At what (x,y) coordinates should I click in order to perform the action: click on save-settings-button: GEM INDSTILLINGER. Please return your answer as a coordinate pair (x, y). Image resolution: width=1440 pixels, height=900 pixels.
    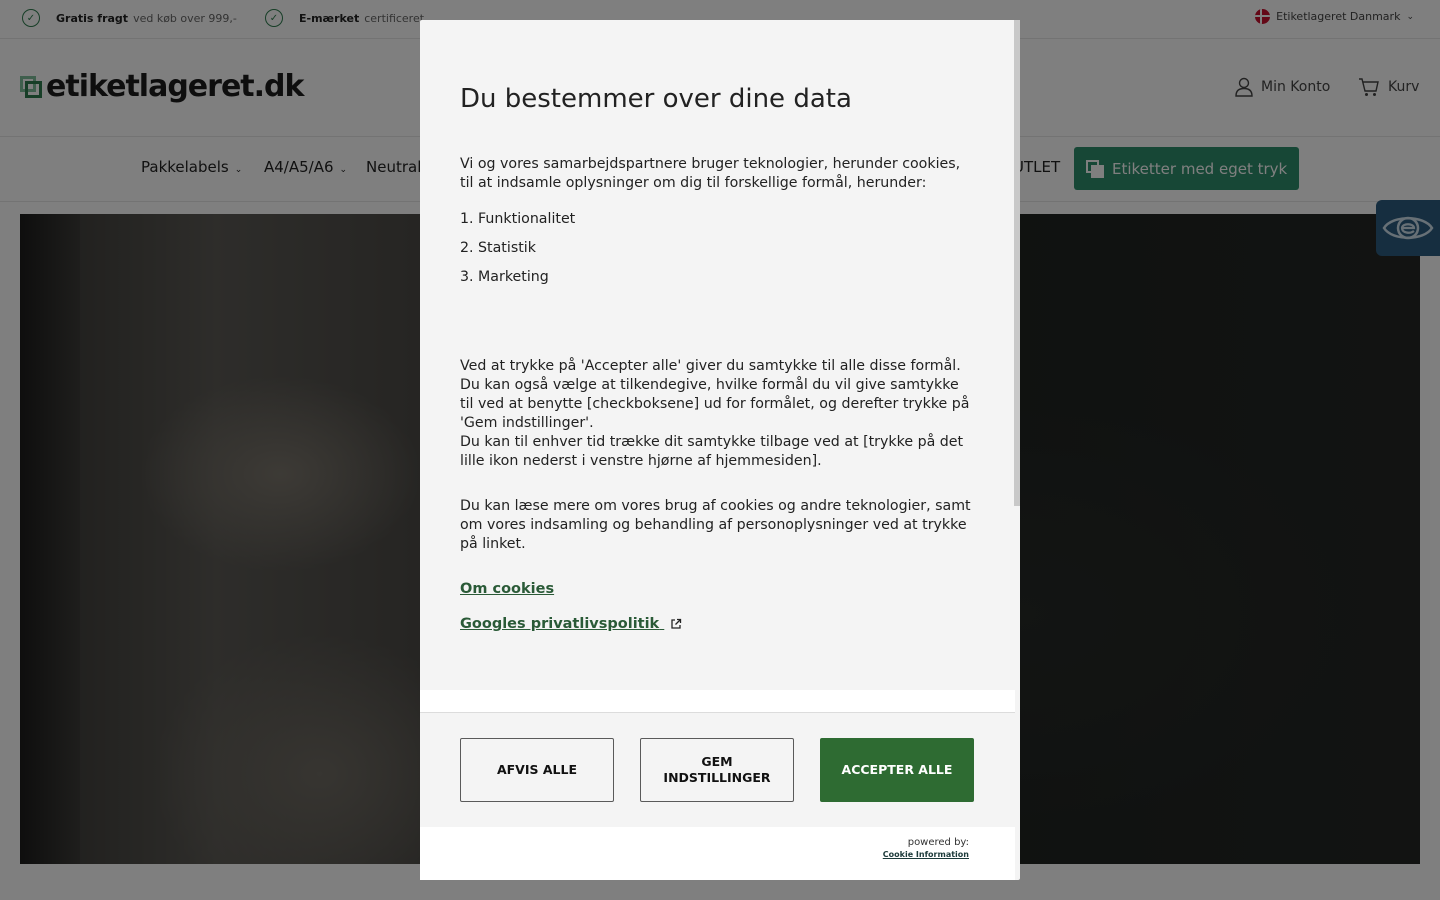
    Looking at the image, I should click on (717, 770).